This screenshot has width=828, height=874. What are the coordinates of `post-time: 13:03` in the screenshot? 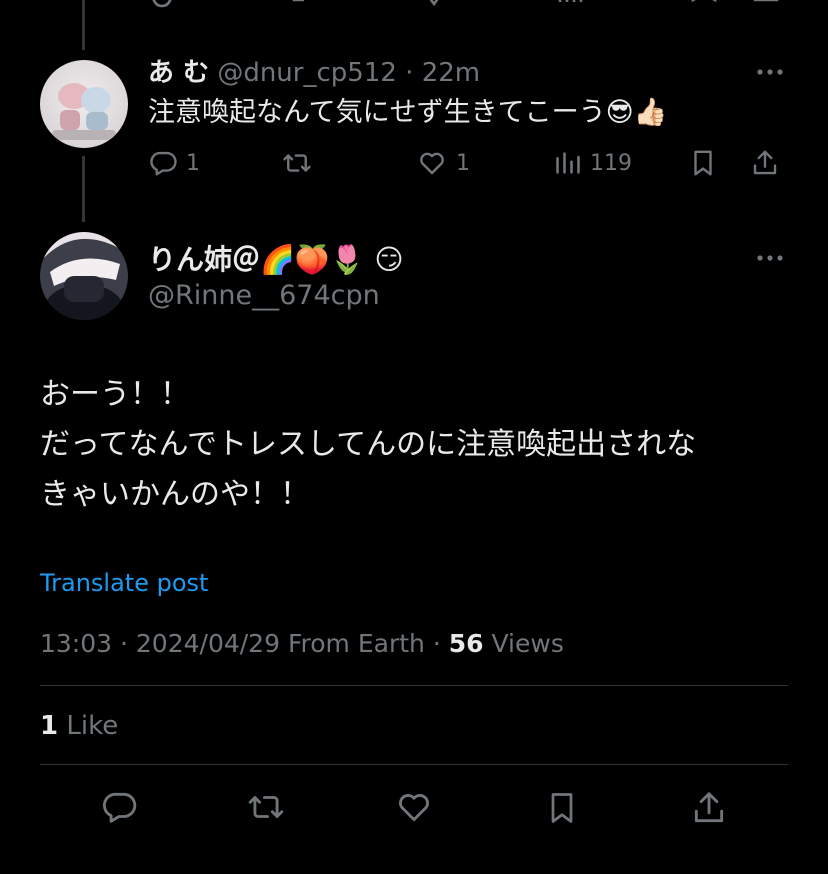 It's located at (76, 643).